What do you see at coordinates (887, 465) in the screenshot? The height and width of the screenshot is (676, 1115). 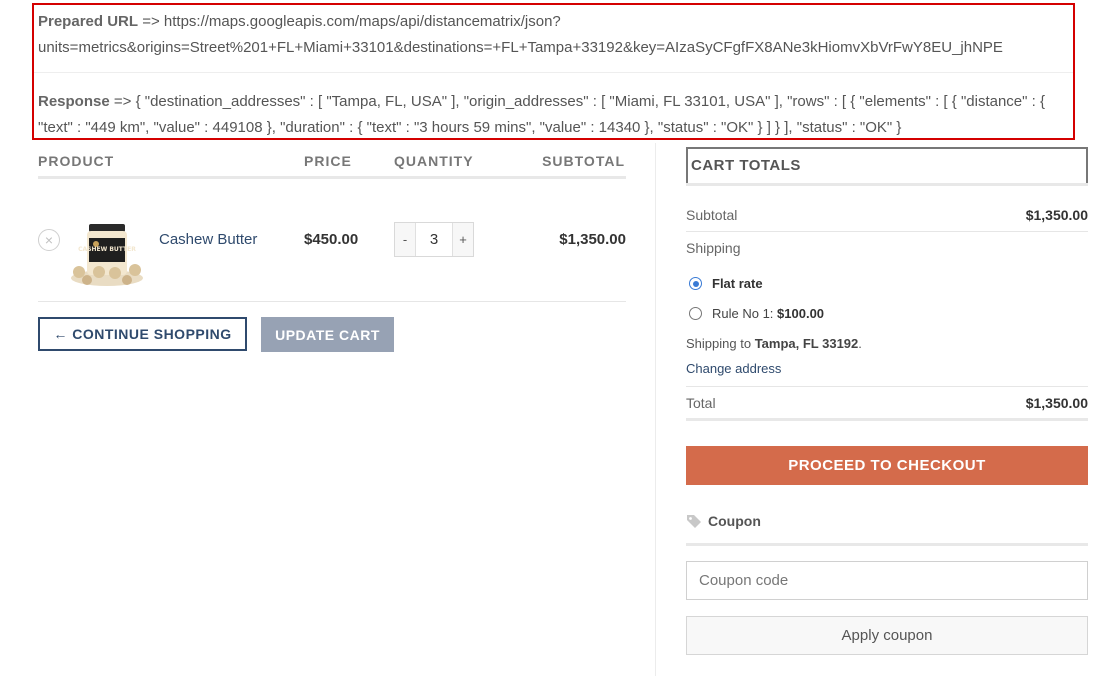 I see `proceed-to-checkout-button: PROCEED TO CHECKOUT` at bounding box center [887, 465].